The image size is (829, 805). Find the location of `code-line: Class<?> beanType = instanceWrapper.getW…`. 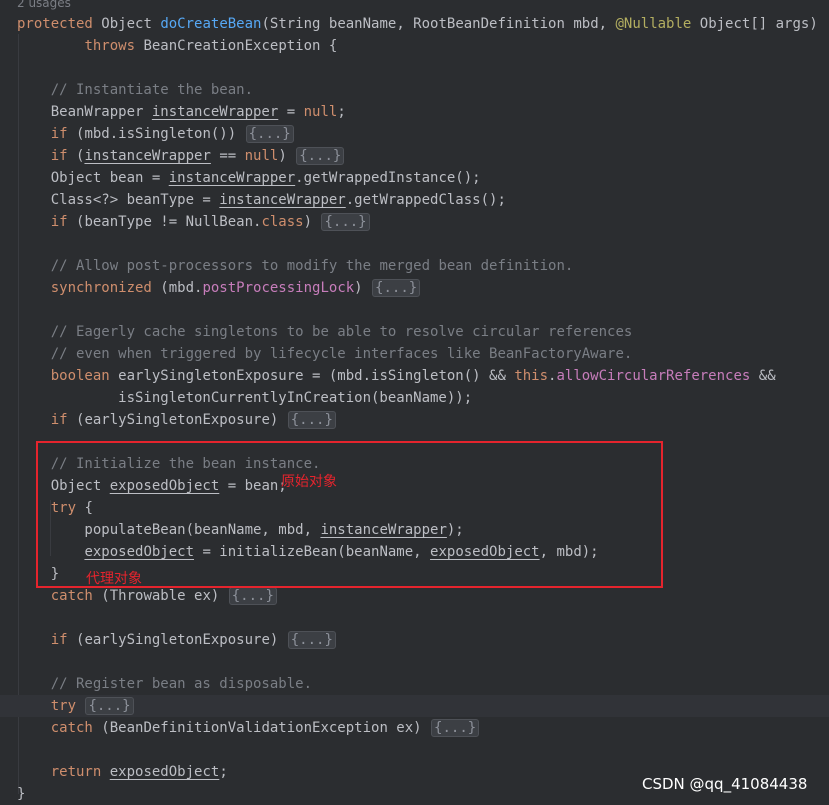

code-line: Class<?> beanType = instanceWrapper.getW… is located at coordinates (261, 200).